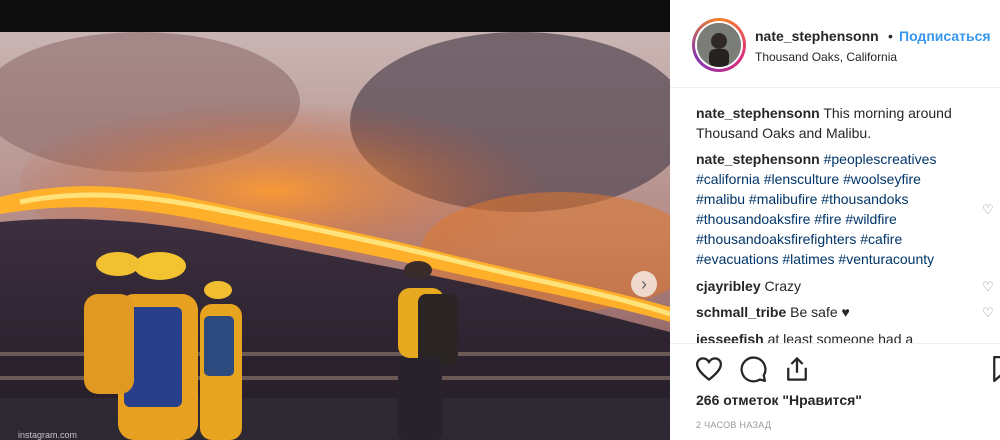 The height and width of the screenshot is (440, 1000). Describe the element at coordinates (796, 219) in the screenshot. I see `hashtag-line: #thousandoaksfire #fire #wildfire` at that location.